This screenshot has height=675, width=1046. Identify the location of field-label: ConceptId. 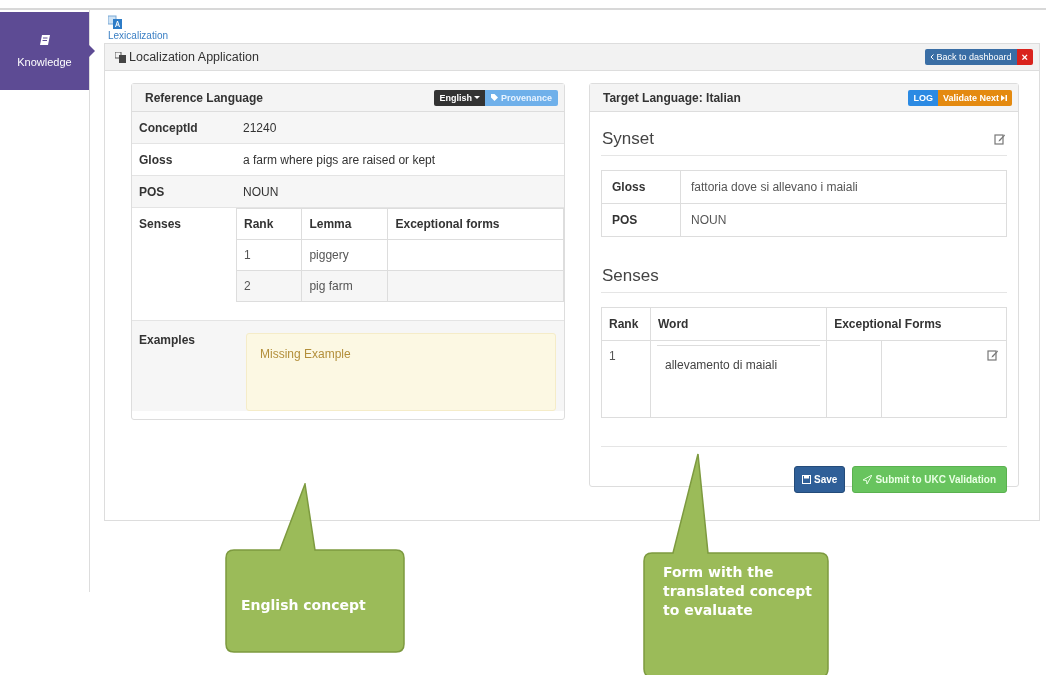
(184, 127).